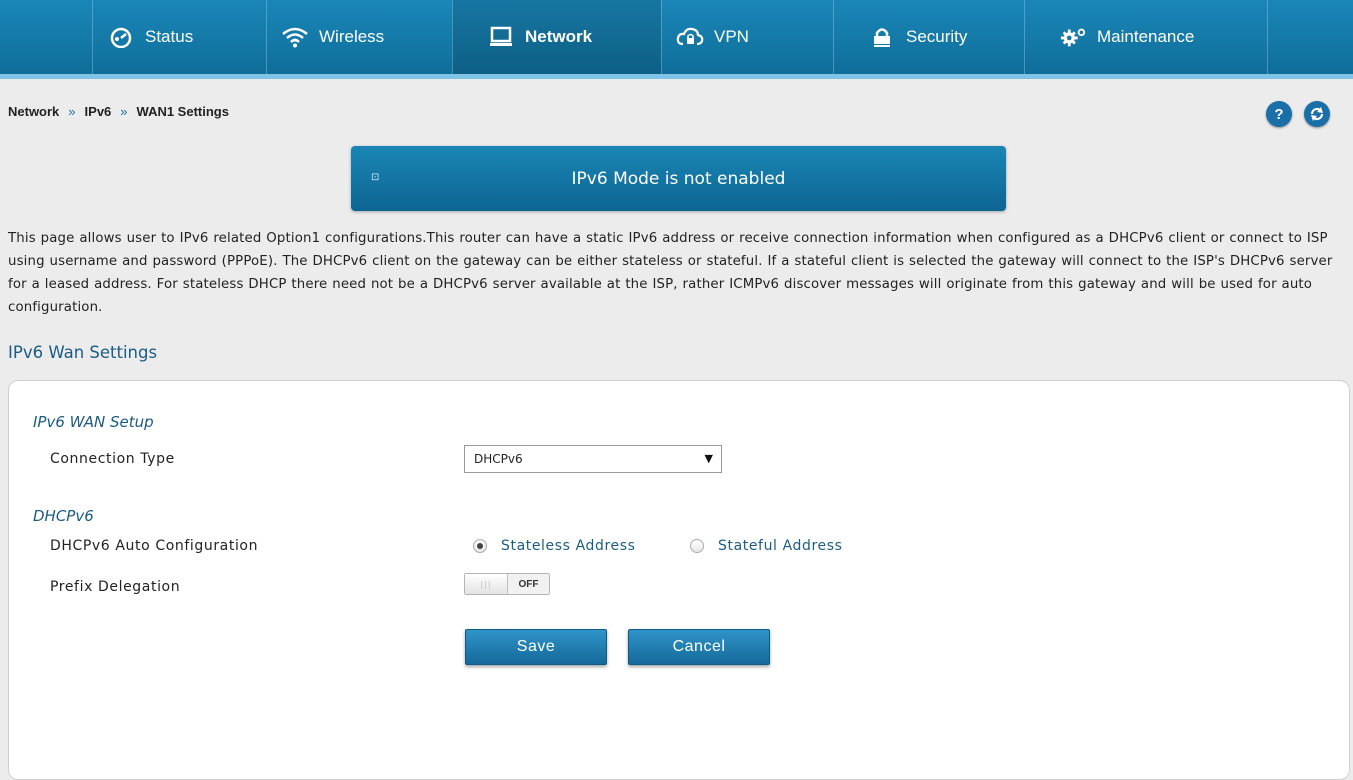 The height and width of the screenshot is (780, 1353). Describe the element at coordinates (352, 36) in the screenshot. I see `nav-wireless-label: Wireless` at that location.